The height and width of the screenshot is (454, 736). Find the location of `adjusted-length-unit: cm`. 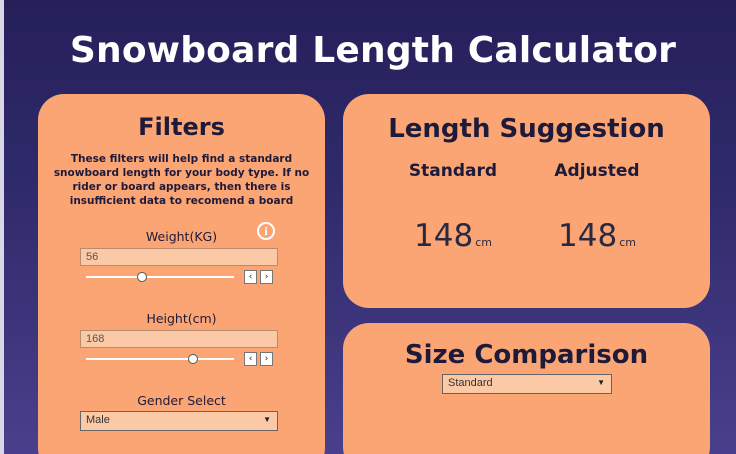

adjusted-length-unit: cm is located at coordinates (627, 242).